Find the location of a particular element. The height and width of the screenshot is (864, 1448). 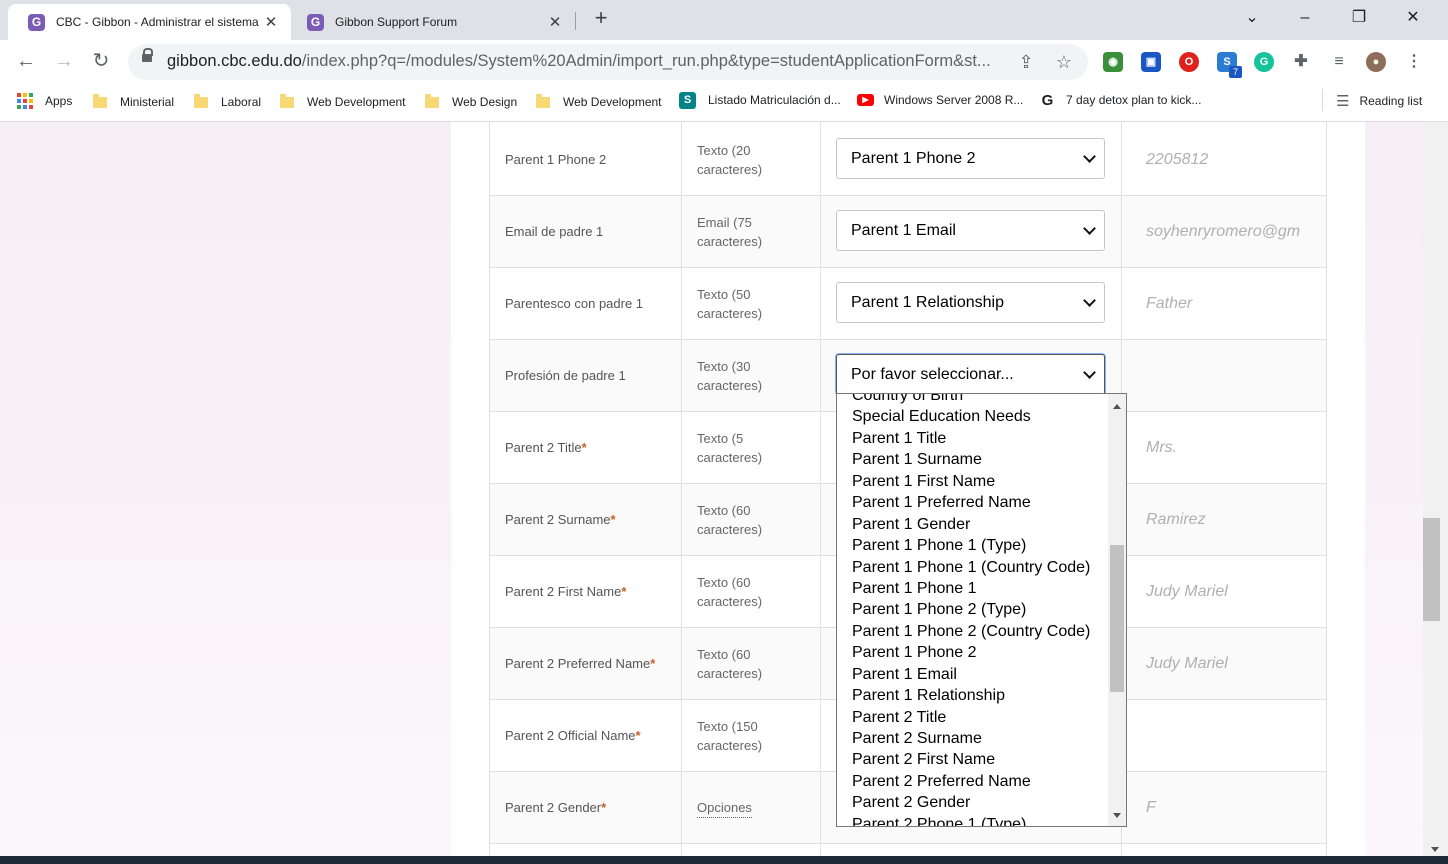

menu-kebab-icon: ⋮ is located at coordinates (1414, 62).